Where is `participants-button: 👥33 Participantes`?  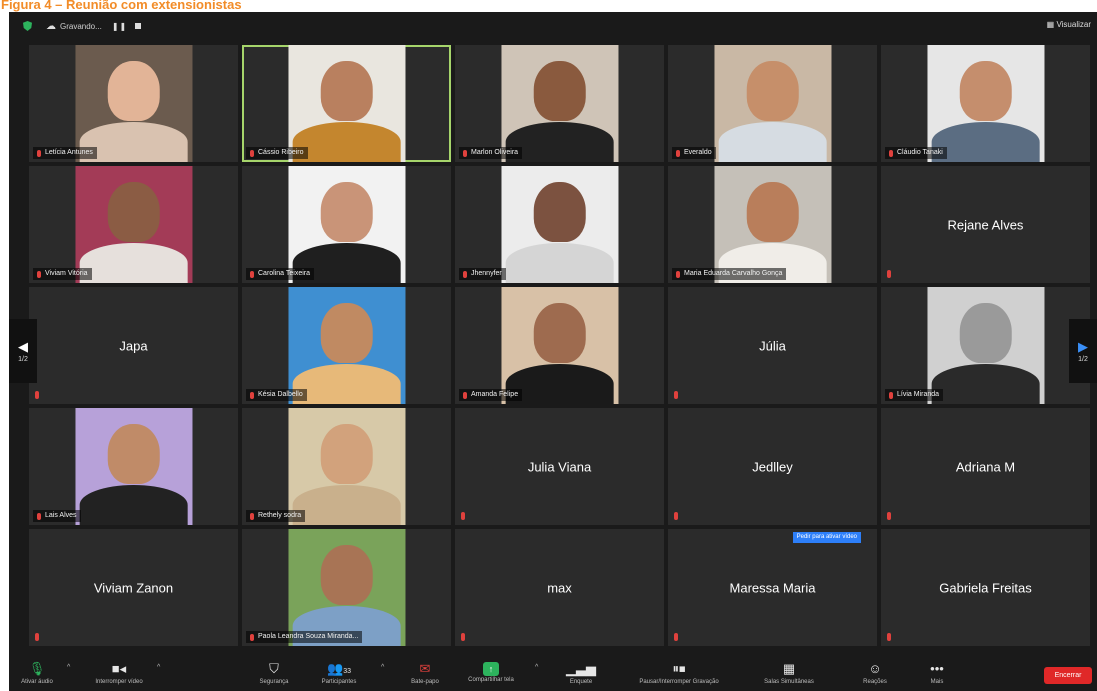
participants-button: 👥33 Participantes is located at coordinates (339, 672).